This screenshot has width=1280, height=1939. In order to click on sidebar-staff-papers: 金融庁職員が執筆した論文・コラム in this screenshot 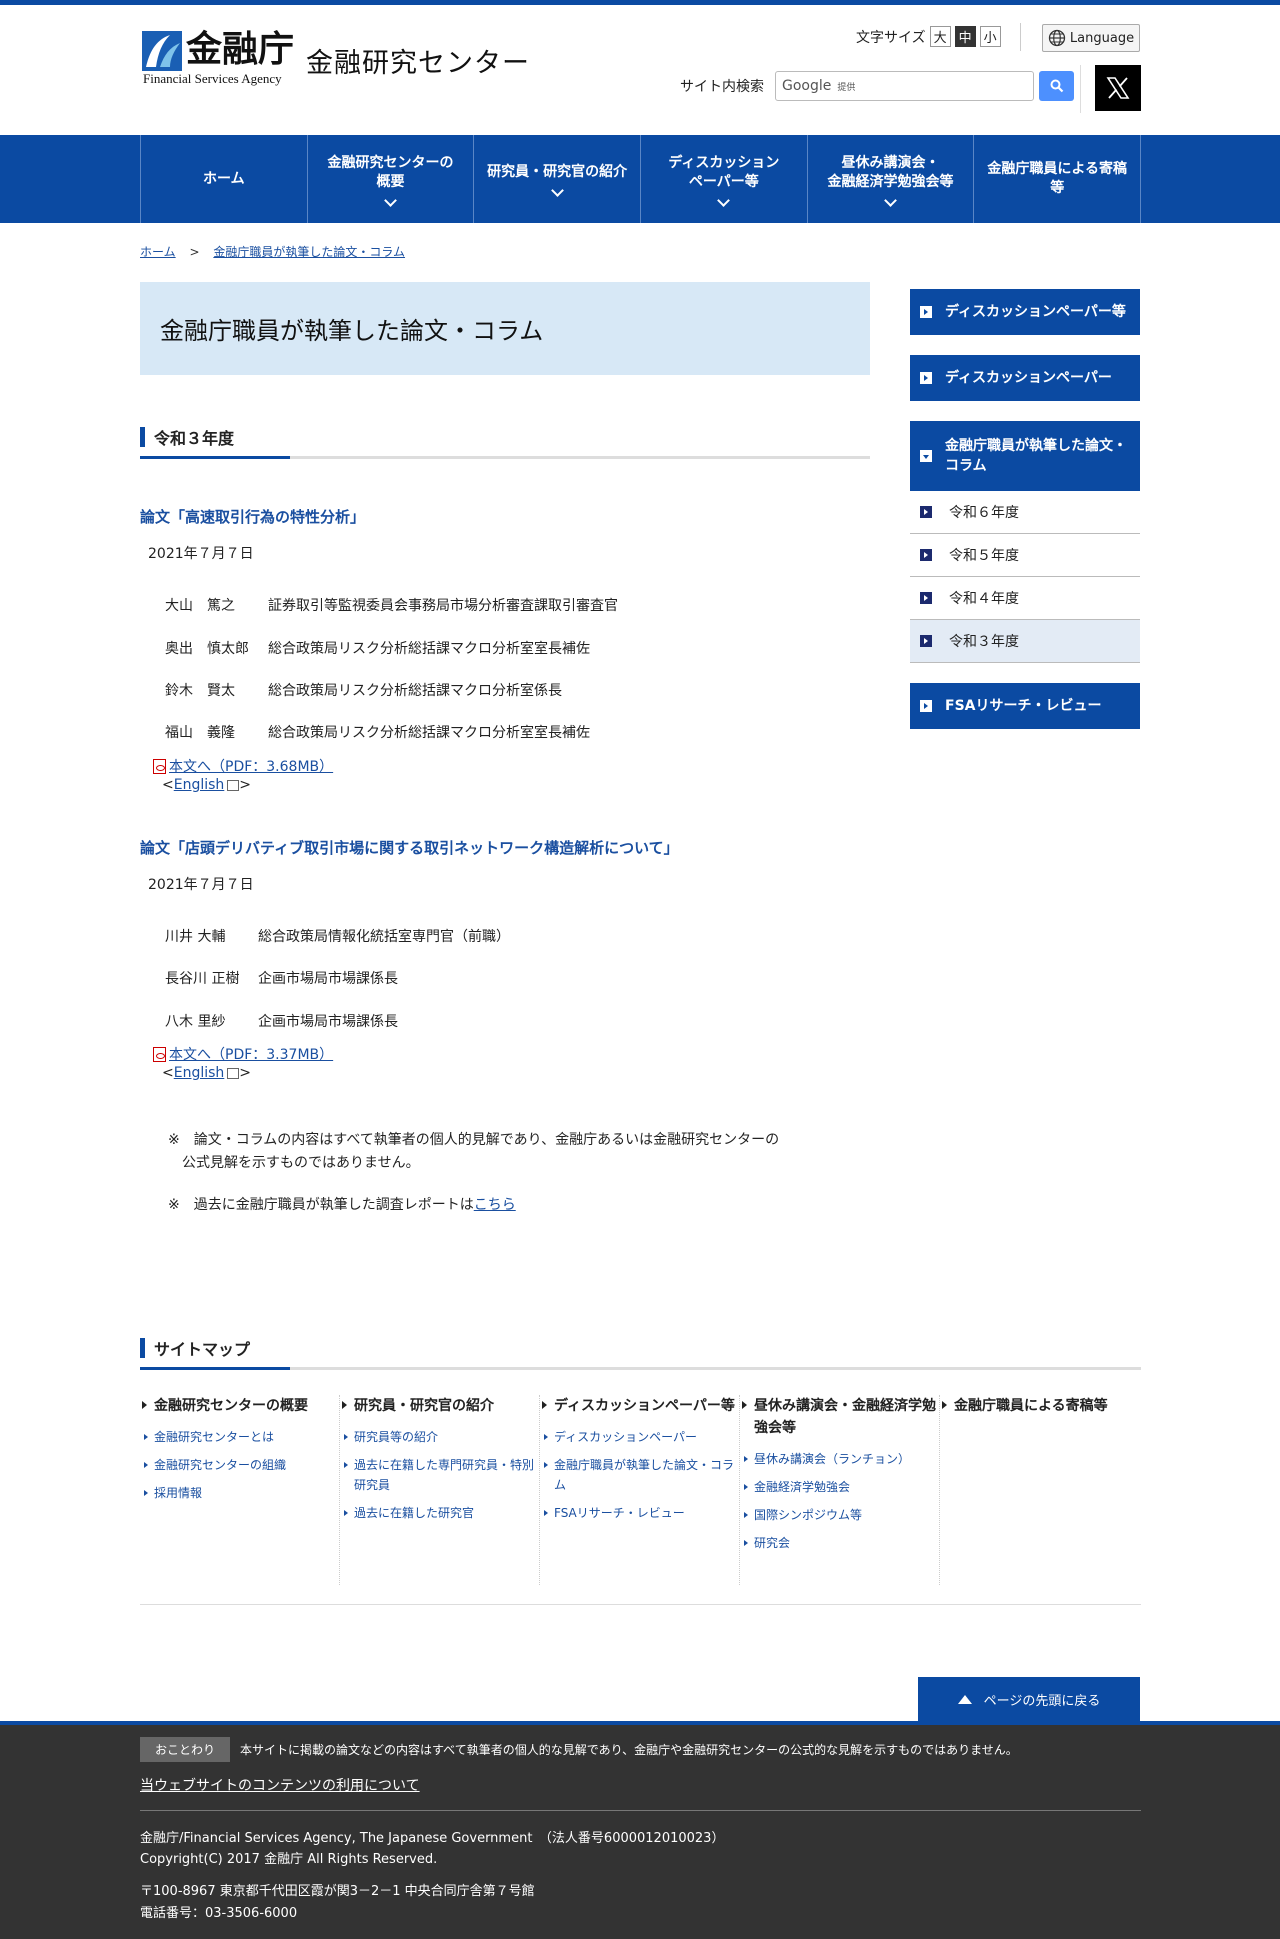, I will do `click(1025, 456)`.